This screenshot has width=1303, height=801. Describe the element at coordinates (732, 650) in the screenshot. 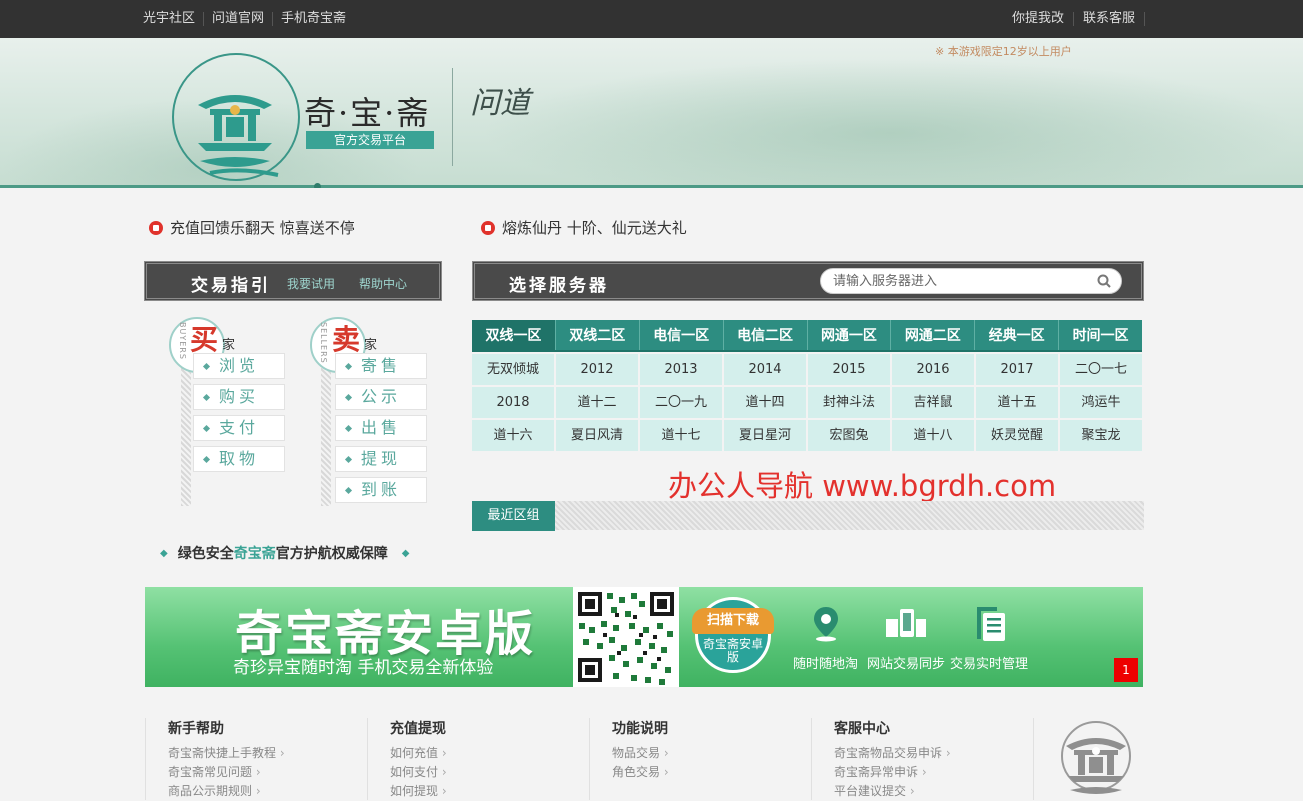

I see `scan-download-text: 奇宝斋安卓版` at that location.